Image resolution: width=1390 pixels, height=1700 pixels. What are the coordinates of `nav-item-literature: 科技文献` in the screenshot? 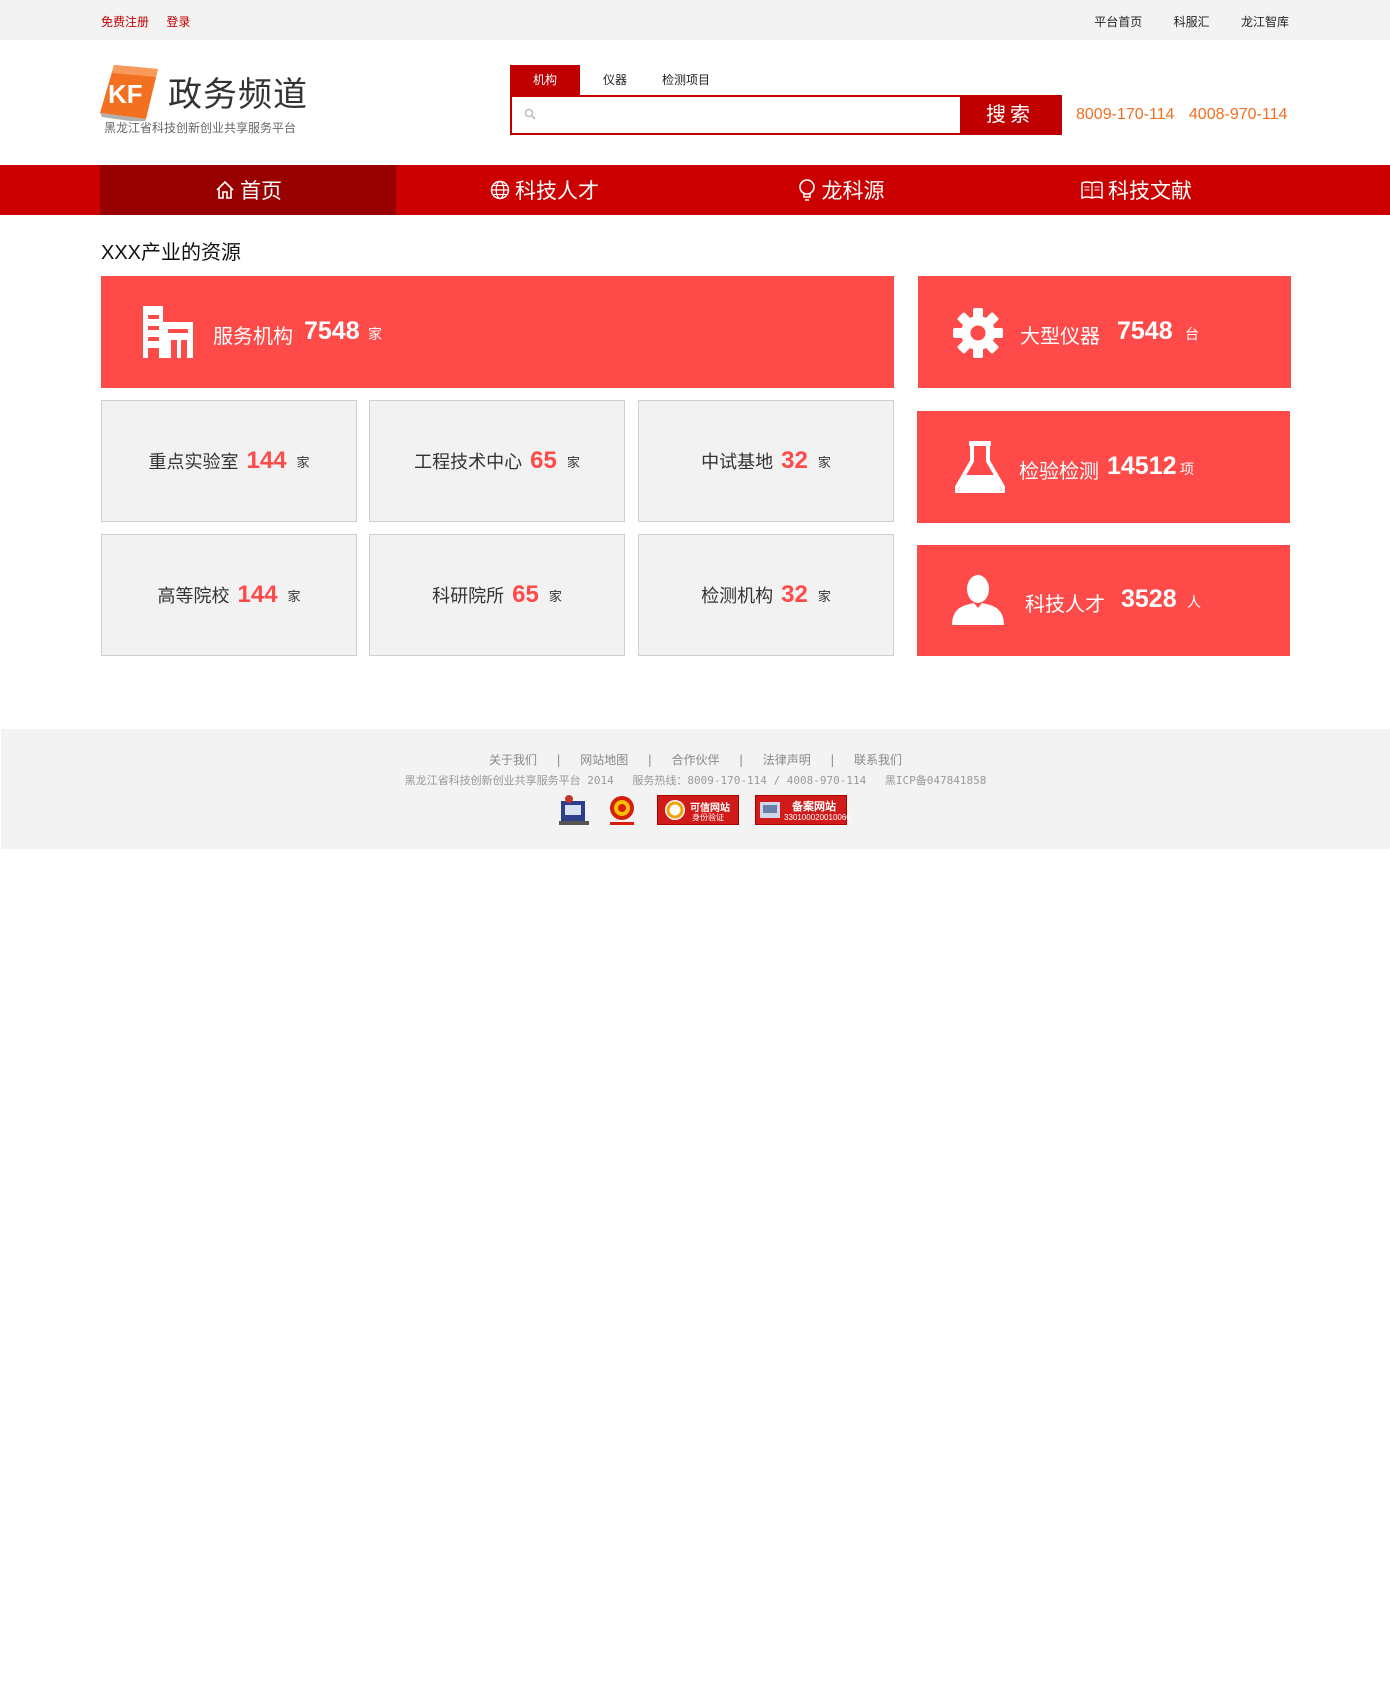 It's located at (1136, 190).